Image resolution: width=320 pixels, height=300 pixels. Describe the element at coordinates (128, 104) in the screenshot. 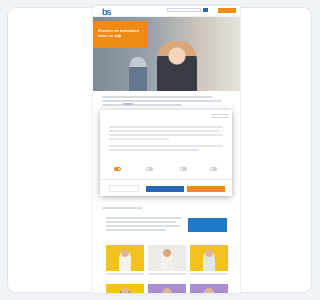

I see `breadcrumb` at that location.